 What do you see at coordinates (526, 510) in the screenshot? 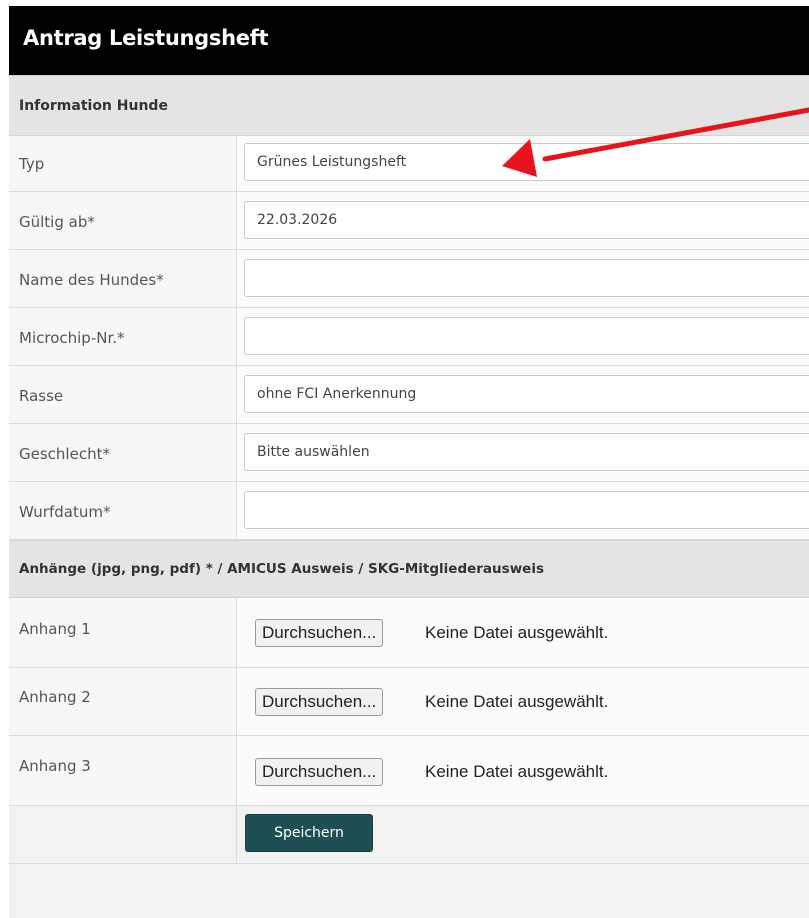
I see `wurfdatum-input` at bounding box center [526, 510].